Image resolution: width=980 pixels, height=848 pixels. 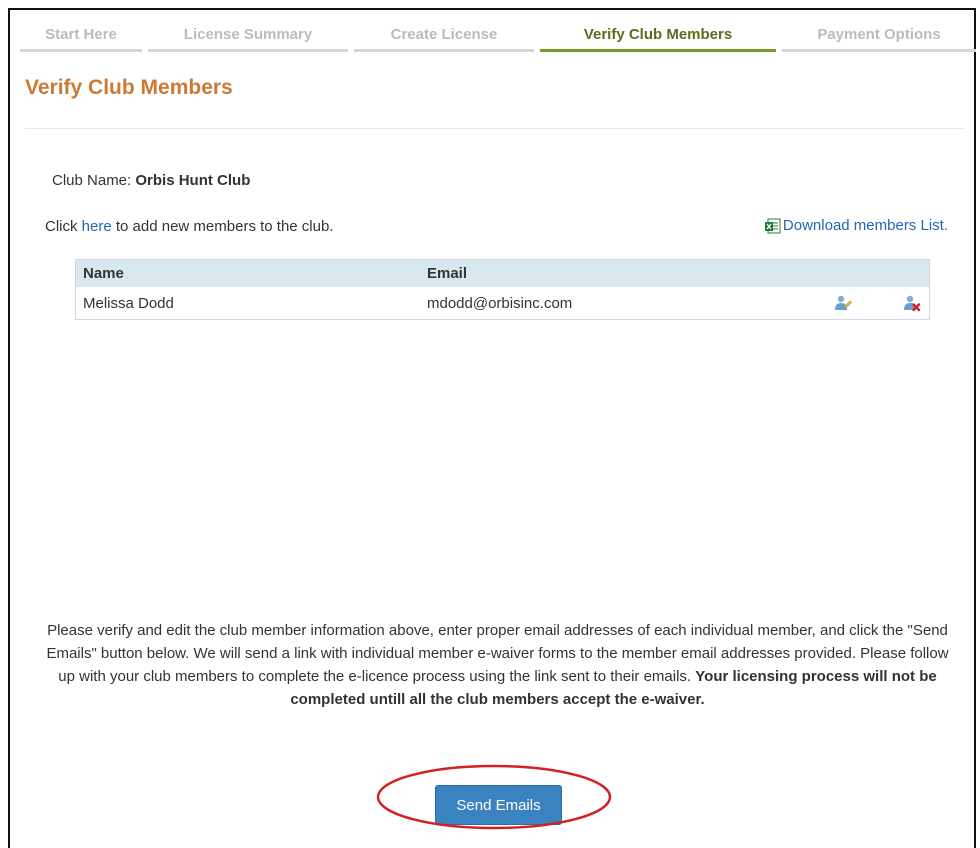 I want to click on table-row: Melissa Dodd mdodd@orbisinc.com, so click(x=502, y=303).